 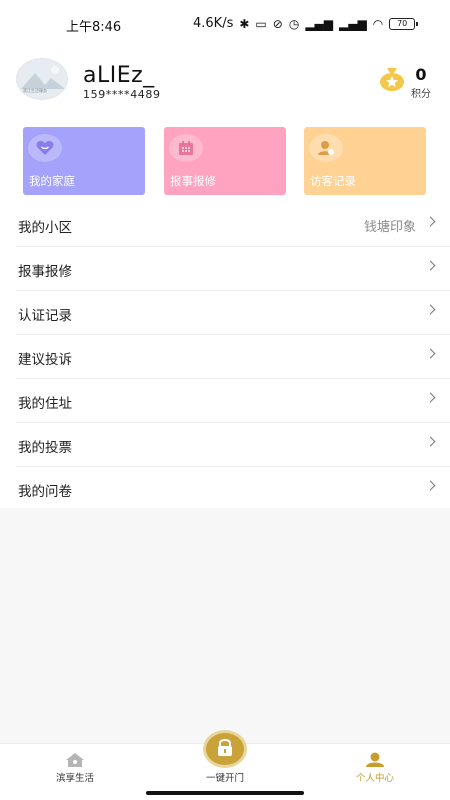 I want to click on network-speed: 4.6K/s, so click(x=213, y=23).